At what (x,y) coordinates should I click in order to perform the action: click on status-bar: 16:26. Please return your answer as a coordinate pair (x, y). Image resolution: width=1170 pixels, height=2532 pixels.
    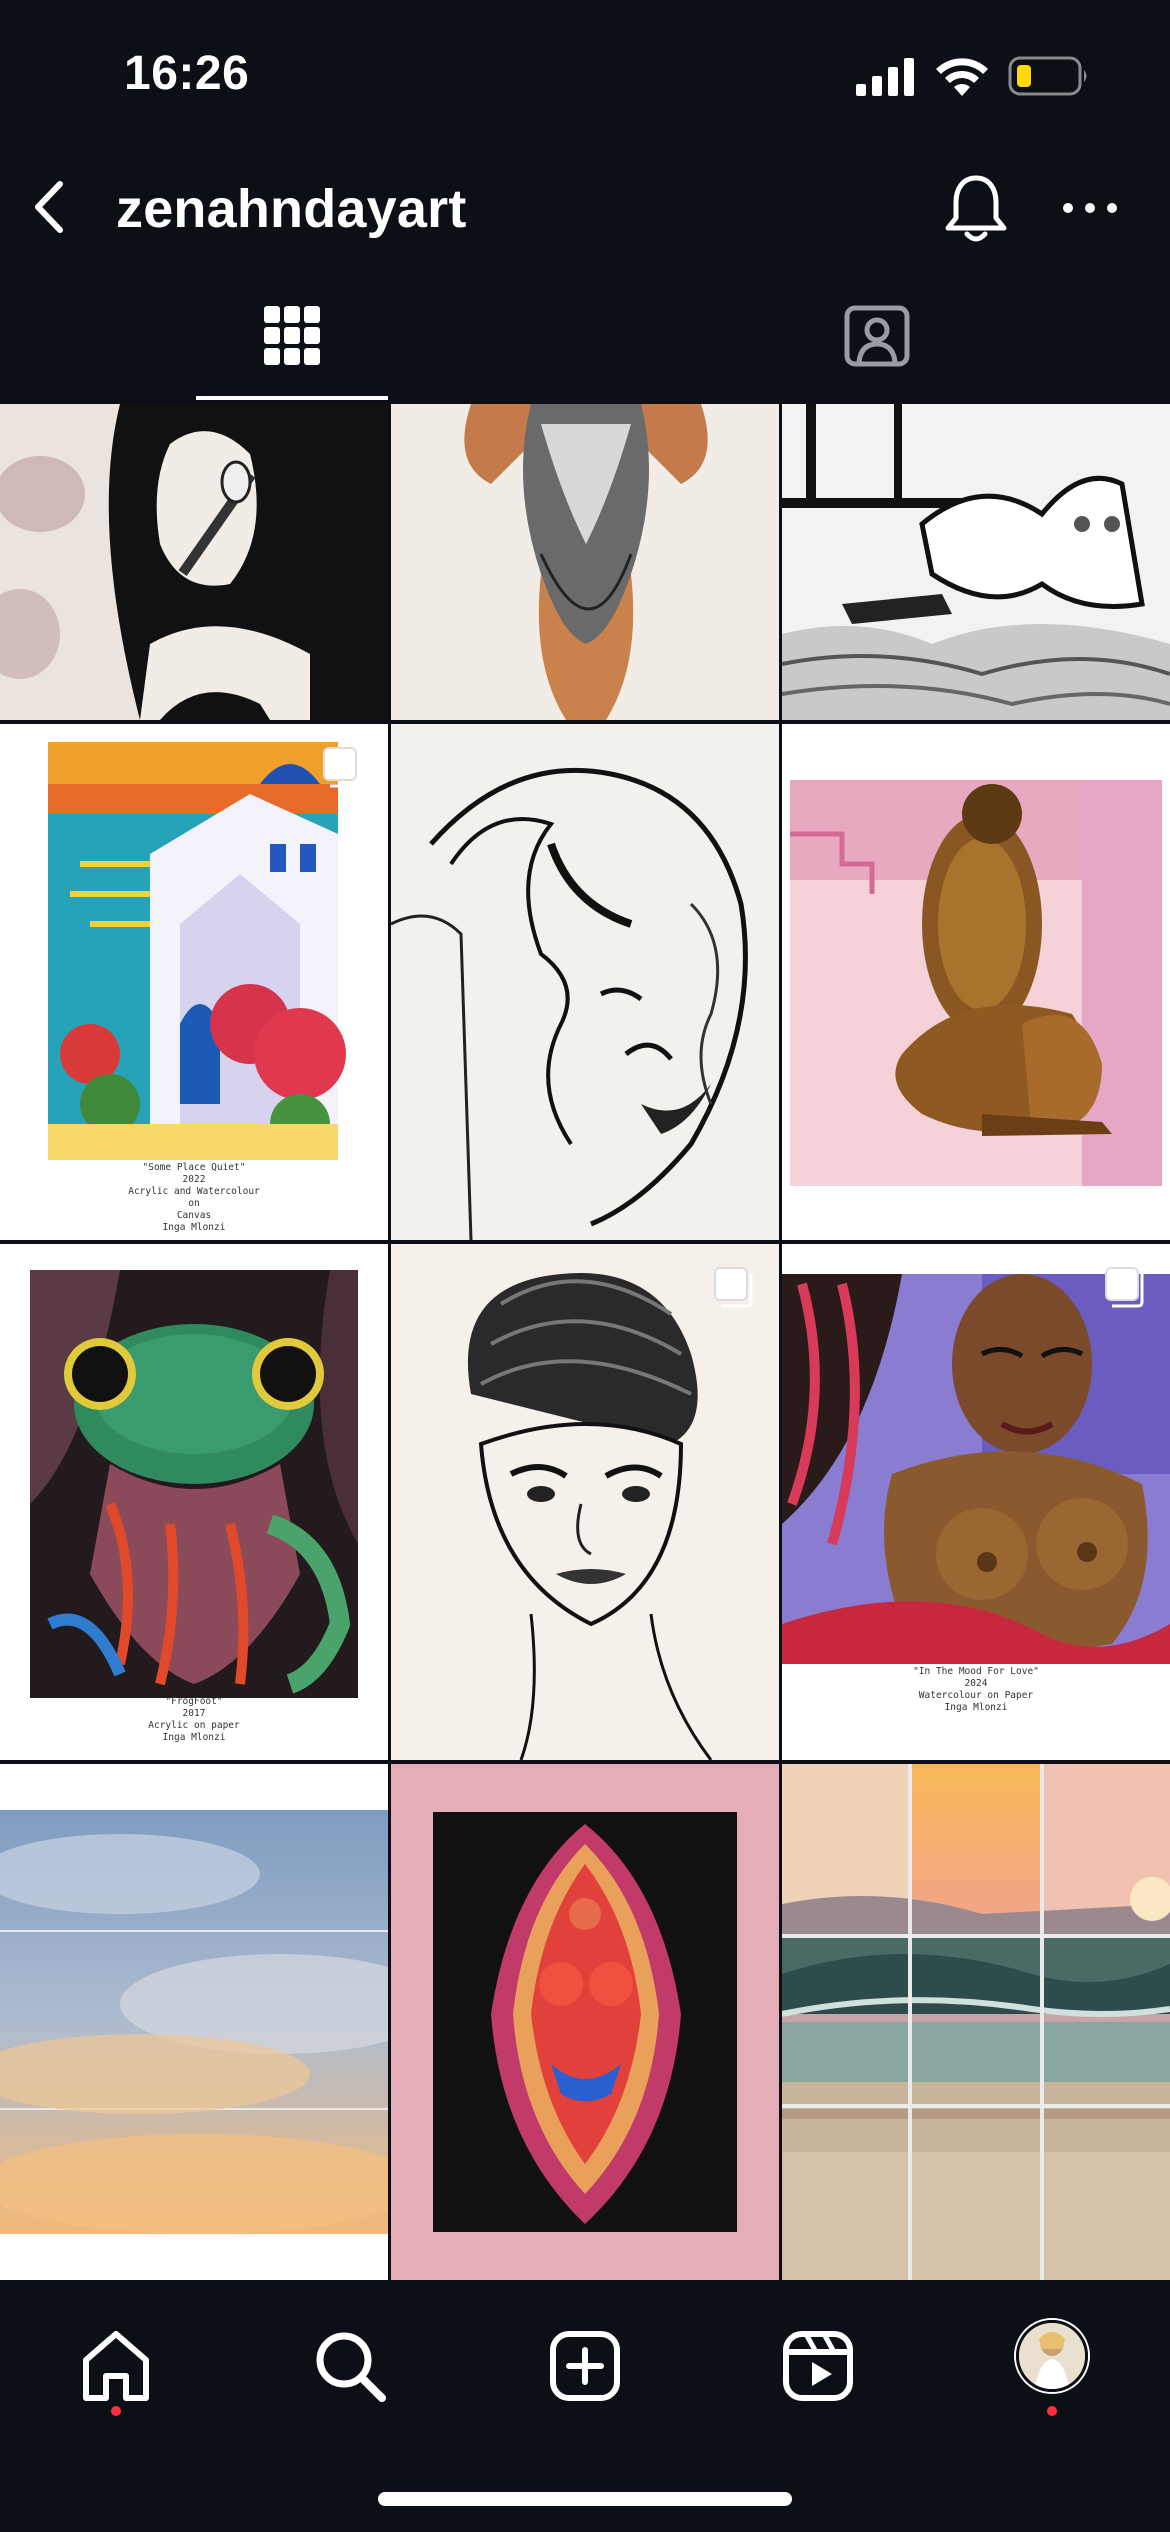
    Looking at the image, I should click on (585, 75).